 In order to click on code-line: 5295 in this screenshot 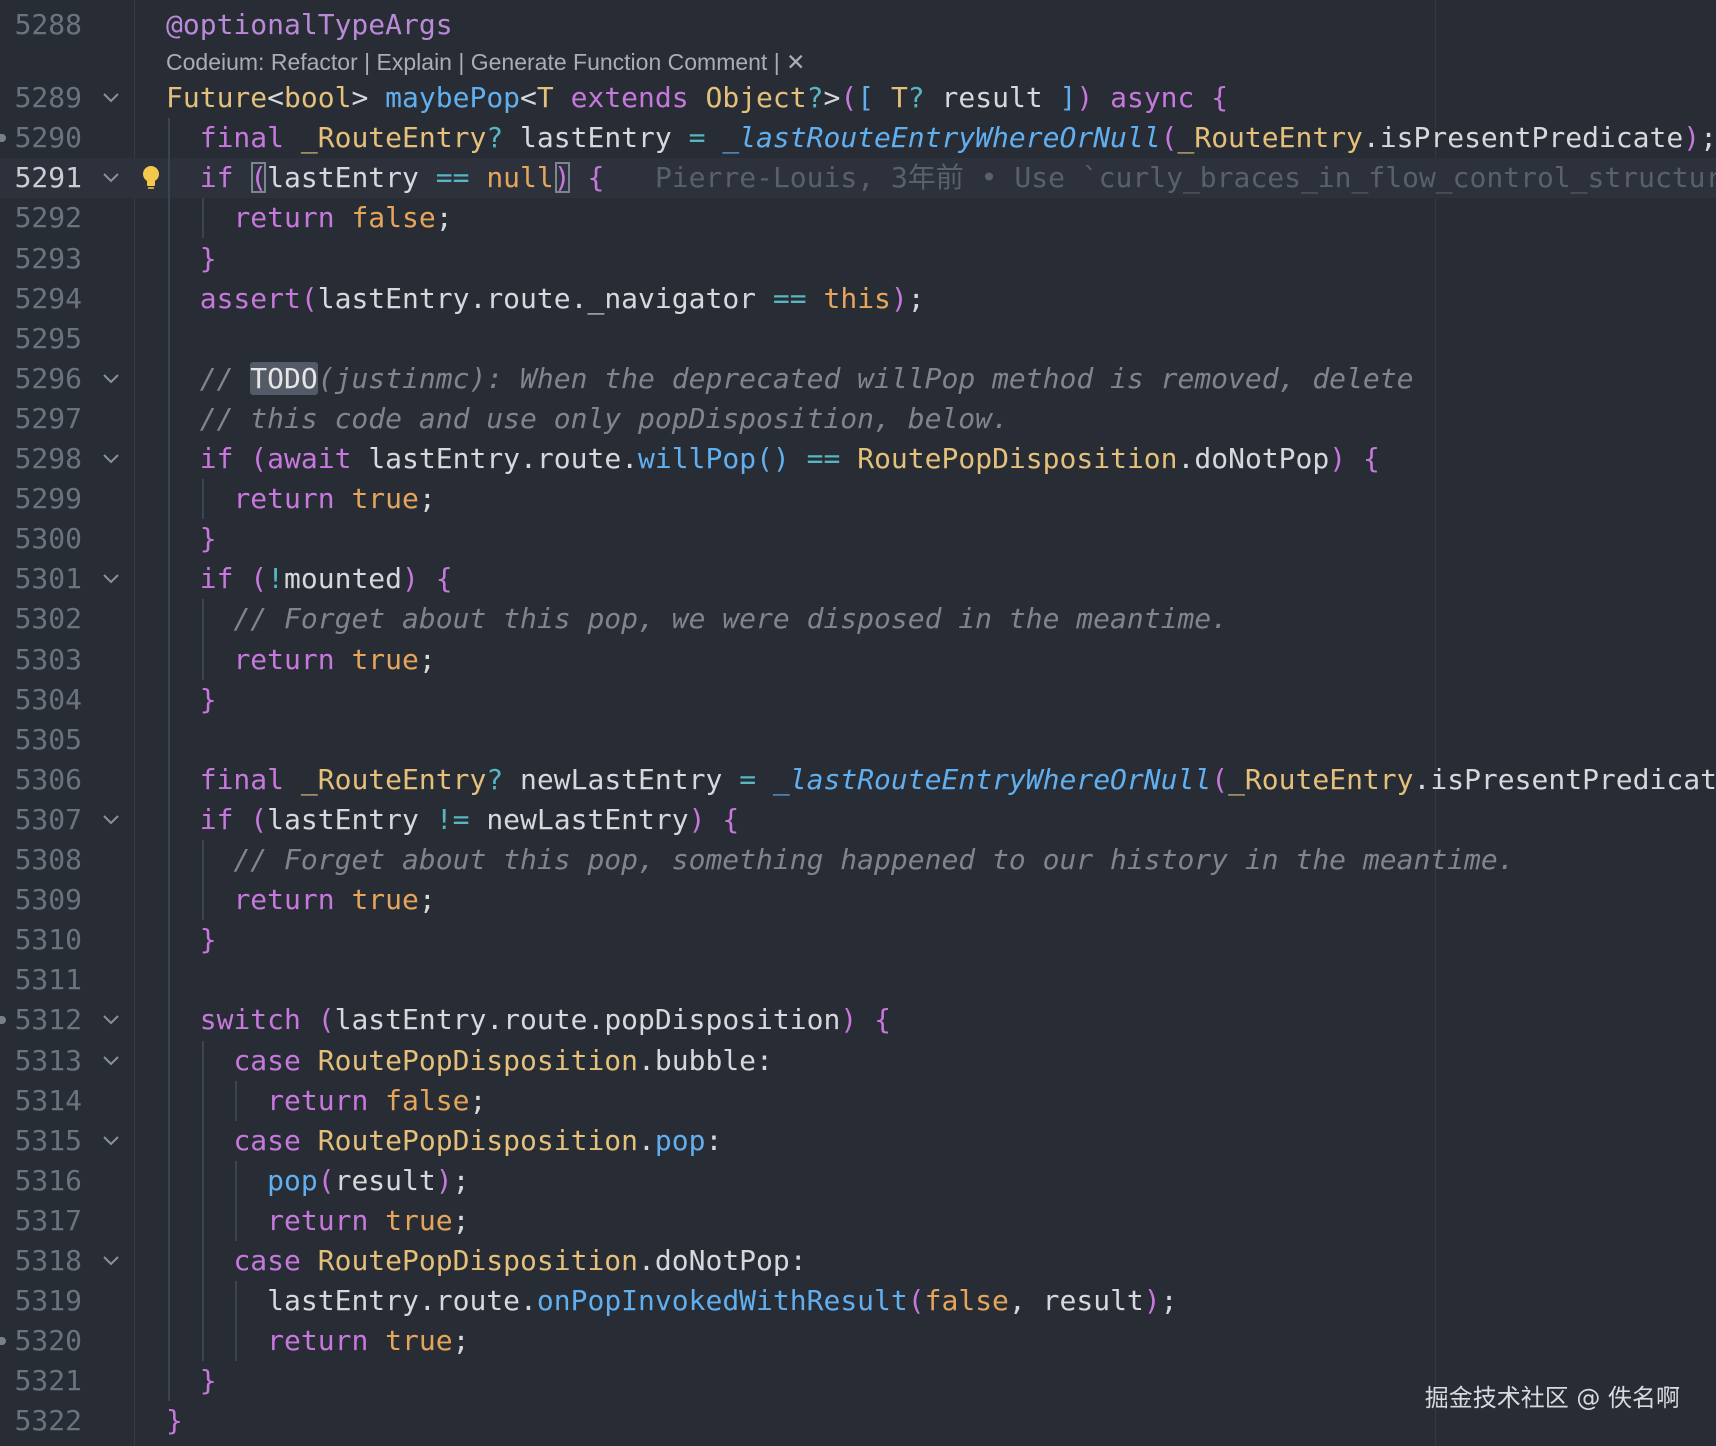, I will do `click(858, 339)`.